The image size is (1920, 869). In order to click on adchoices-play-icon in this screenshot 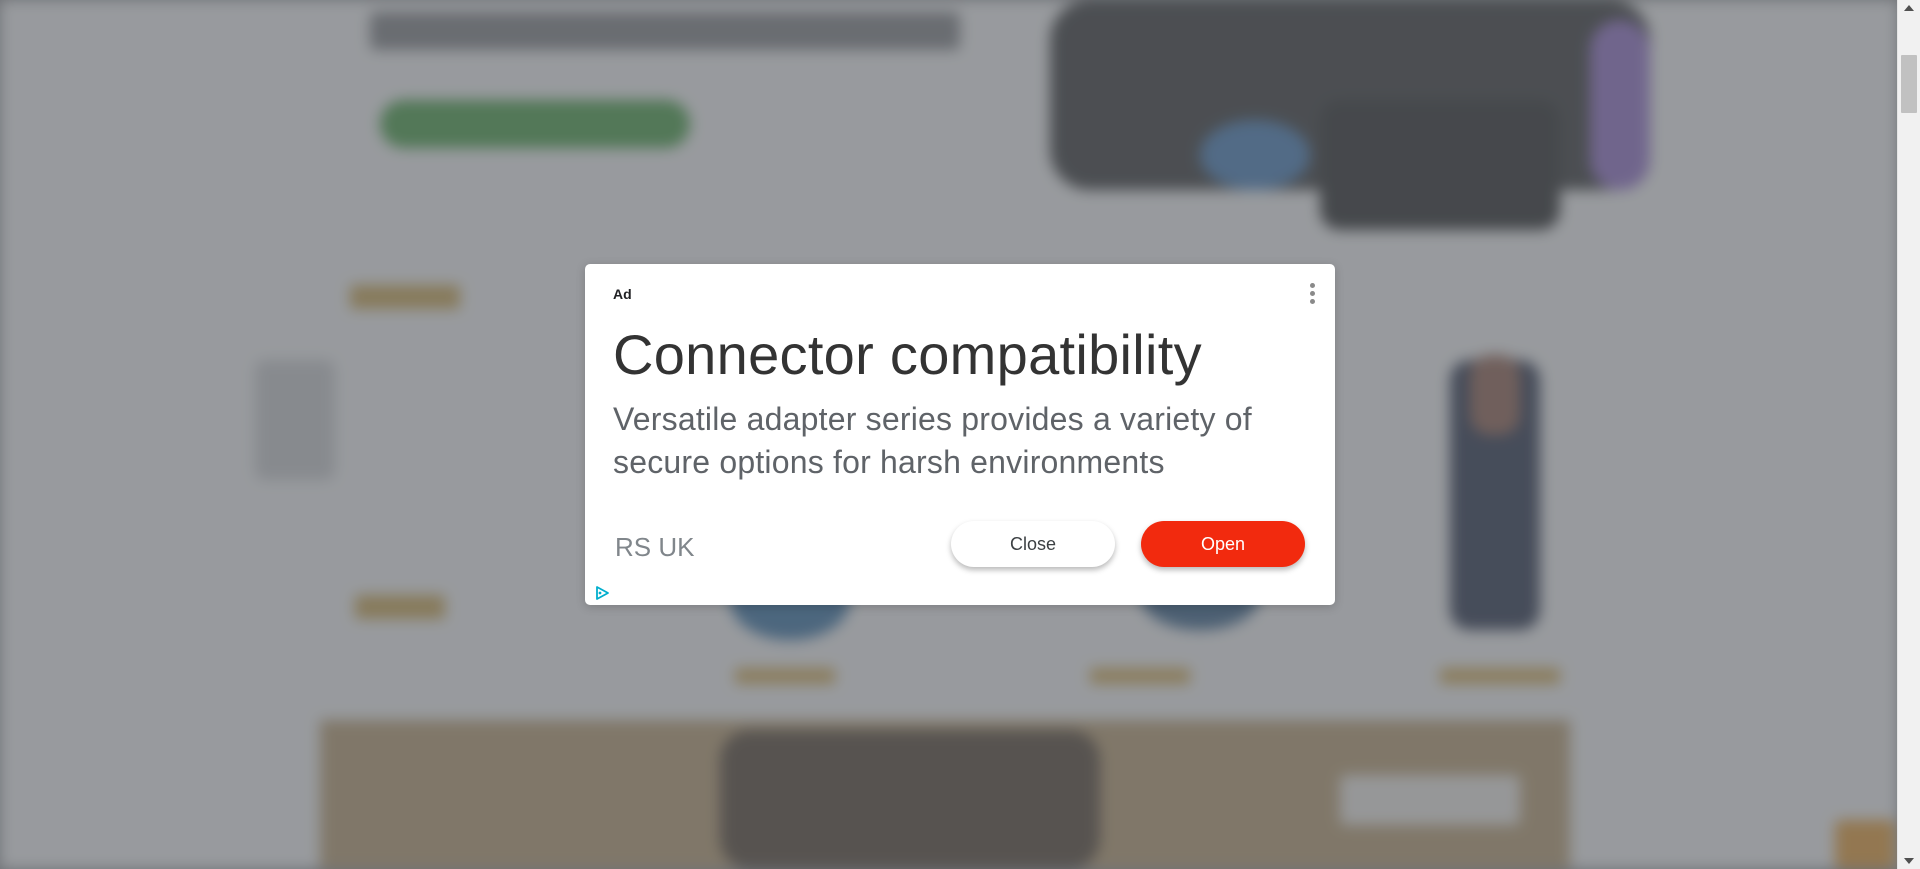, I will do `click(602, 593)`.